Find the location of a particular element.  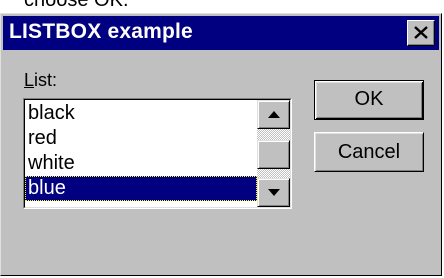

vertical-scrollbar is located at coordinates (273, 153).